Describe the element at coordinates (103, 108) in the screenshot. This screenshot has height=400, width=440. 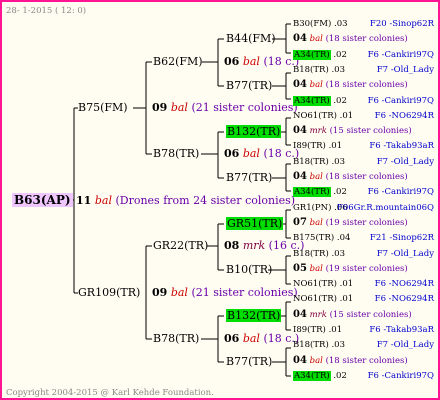
I see `parent-node: B75(FM)` at that location.